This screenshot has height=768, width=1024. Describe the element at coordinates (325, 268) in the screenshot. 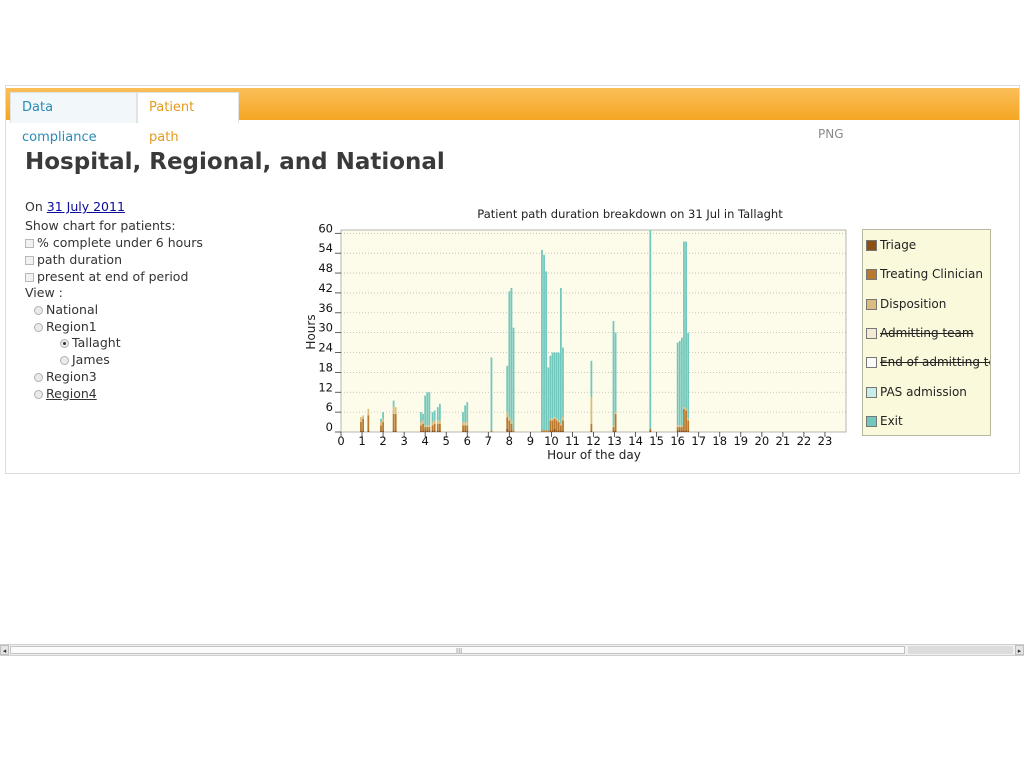

I see `y-tick-label: 48` at that location.